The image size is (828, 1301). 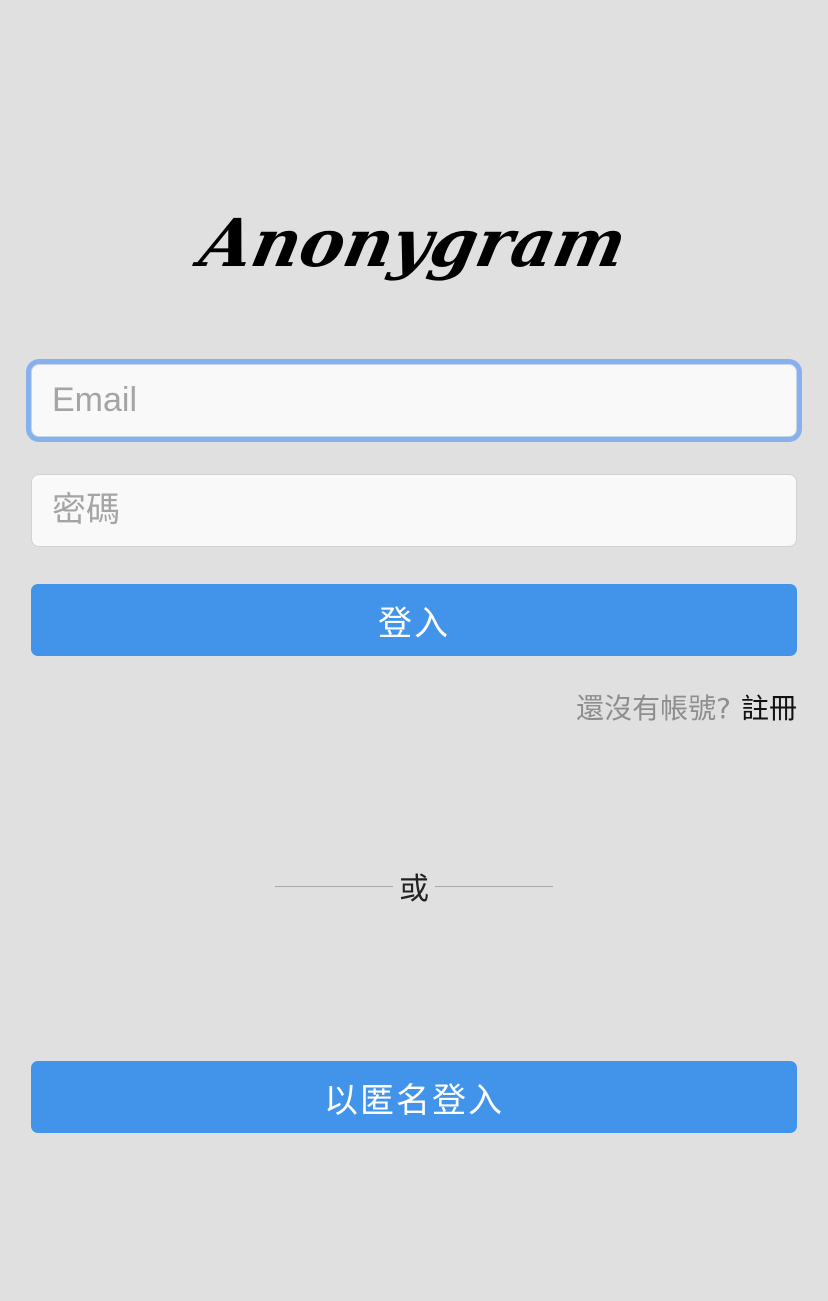 I want to click on divider-label: 或, so click(x=414, y=889).